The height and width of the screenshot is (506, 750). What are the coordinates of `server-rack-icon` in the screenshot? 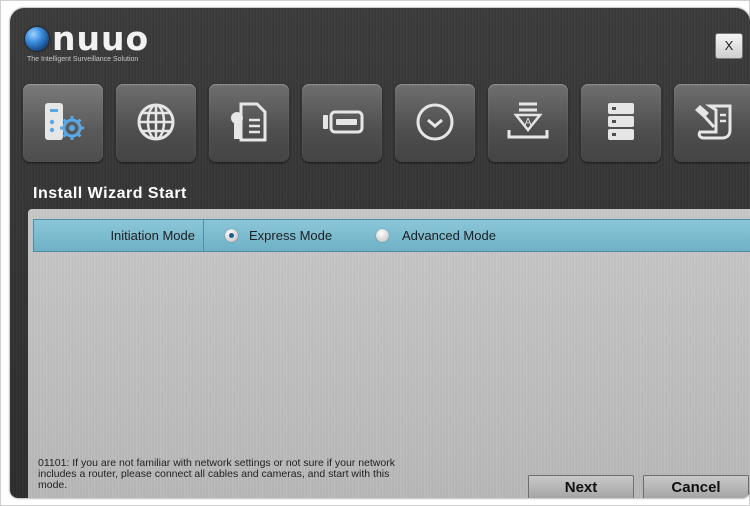 It's located at (621, 121).